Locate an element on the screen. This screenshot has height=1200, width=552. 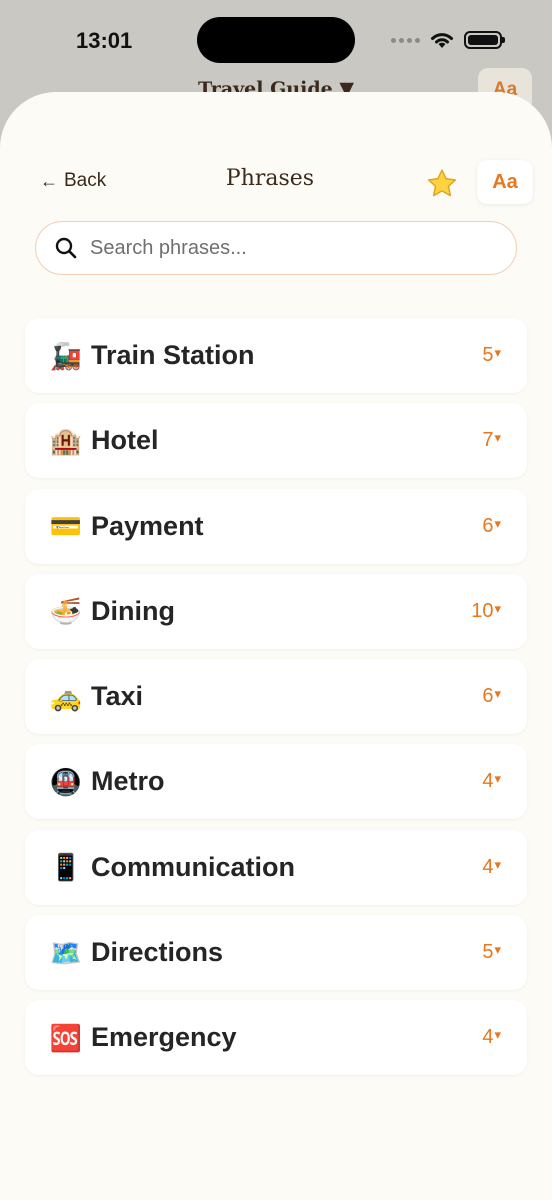
category-item-metro: 🚇 Metro 4 ▾ is located at coordinates (276, 782).